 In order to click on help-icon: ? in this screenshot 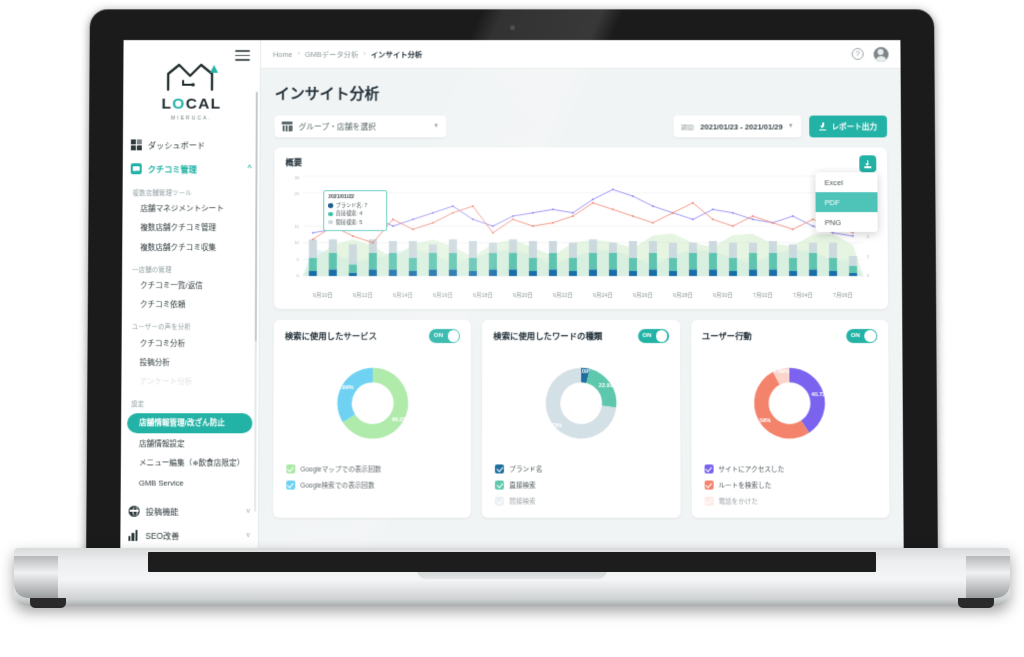, I will do `click(857, 54)`.